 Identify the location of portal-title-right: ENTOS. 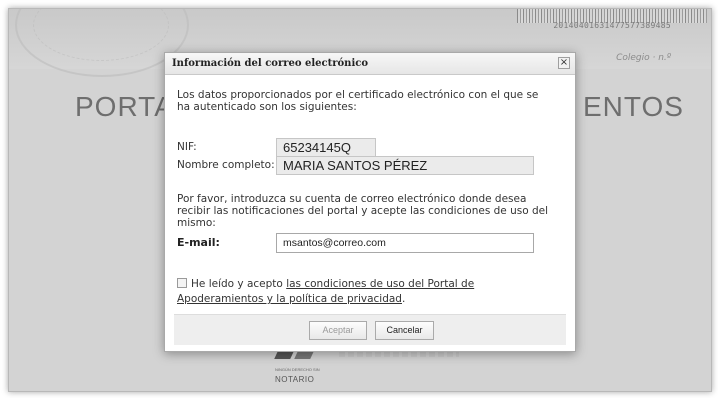
(633, 106).